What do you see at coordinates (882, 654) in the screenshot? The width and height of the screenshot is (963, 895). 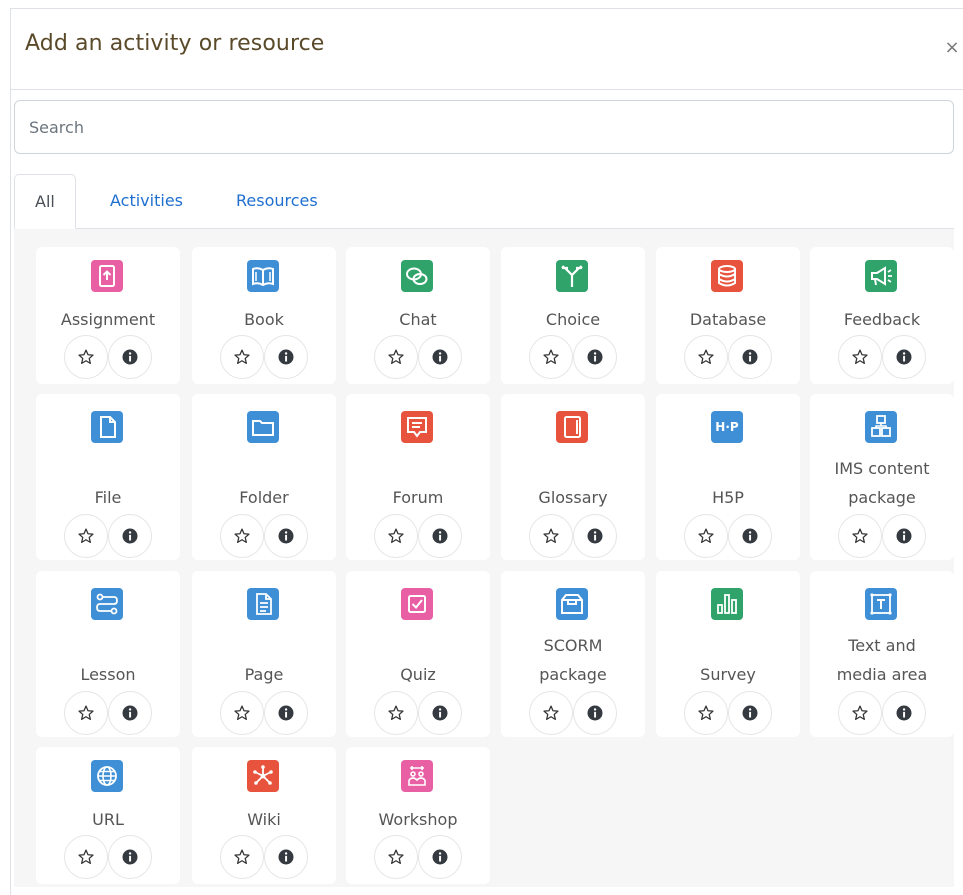 I see `module-card-text-and-media-area: Text and media area` at bounding box center [882, 654].